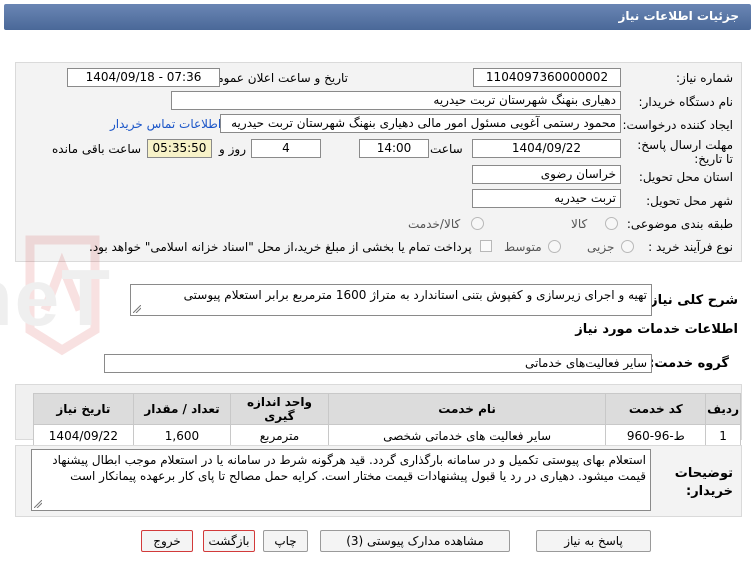 The image size is (755, 566). What do you see at coordinates (611, 223) in the screenshot?
I see `category-radio-goods` at bounding box center [611, 223].